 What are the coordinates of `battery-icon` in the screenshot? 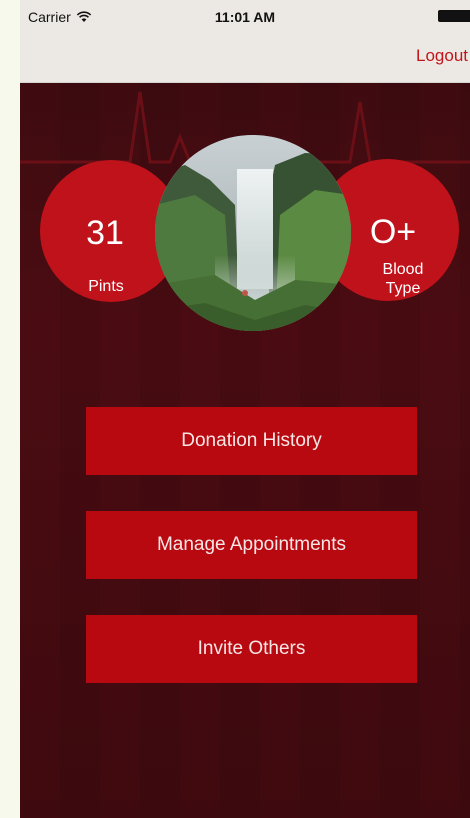 It's located at (454, 16).